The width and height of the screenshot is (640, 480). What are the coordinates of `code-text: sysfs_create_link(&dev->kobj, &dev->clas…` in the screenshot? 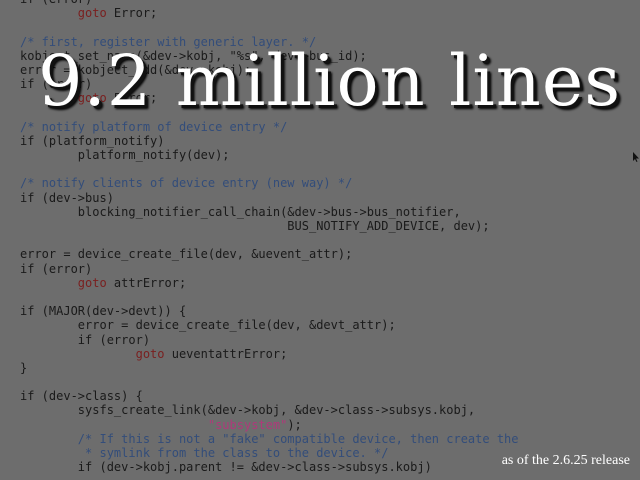 It's located at (248, 410).